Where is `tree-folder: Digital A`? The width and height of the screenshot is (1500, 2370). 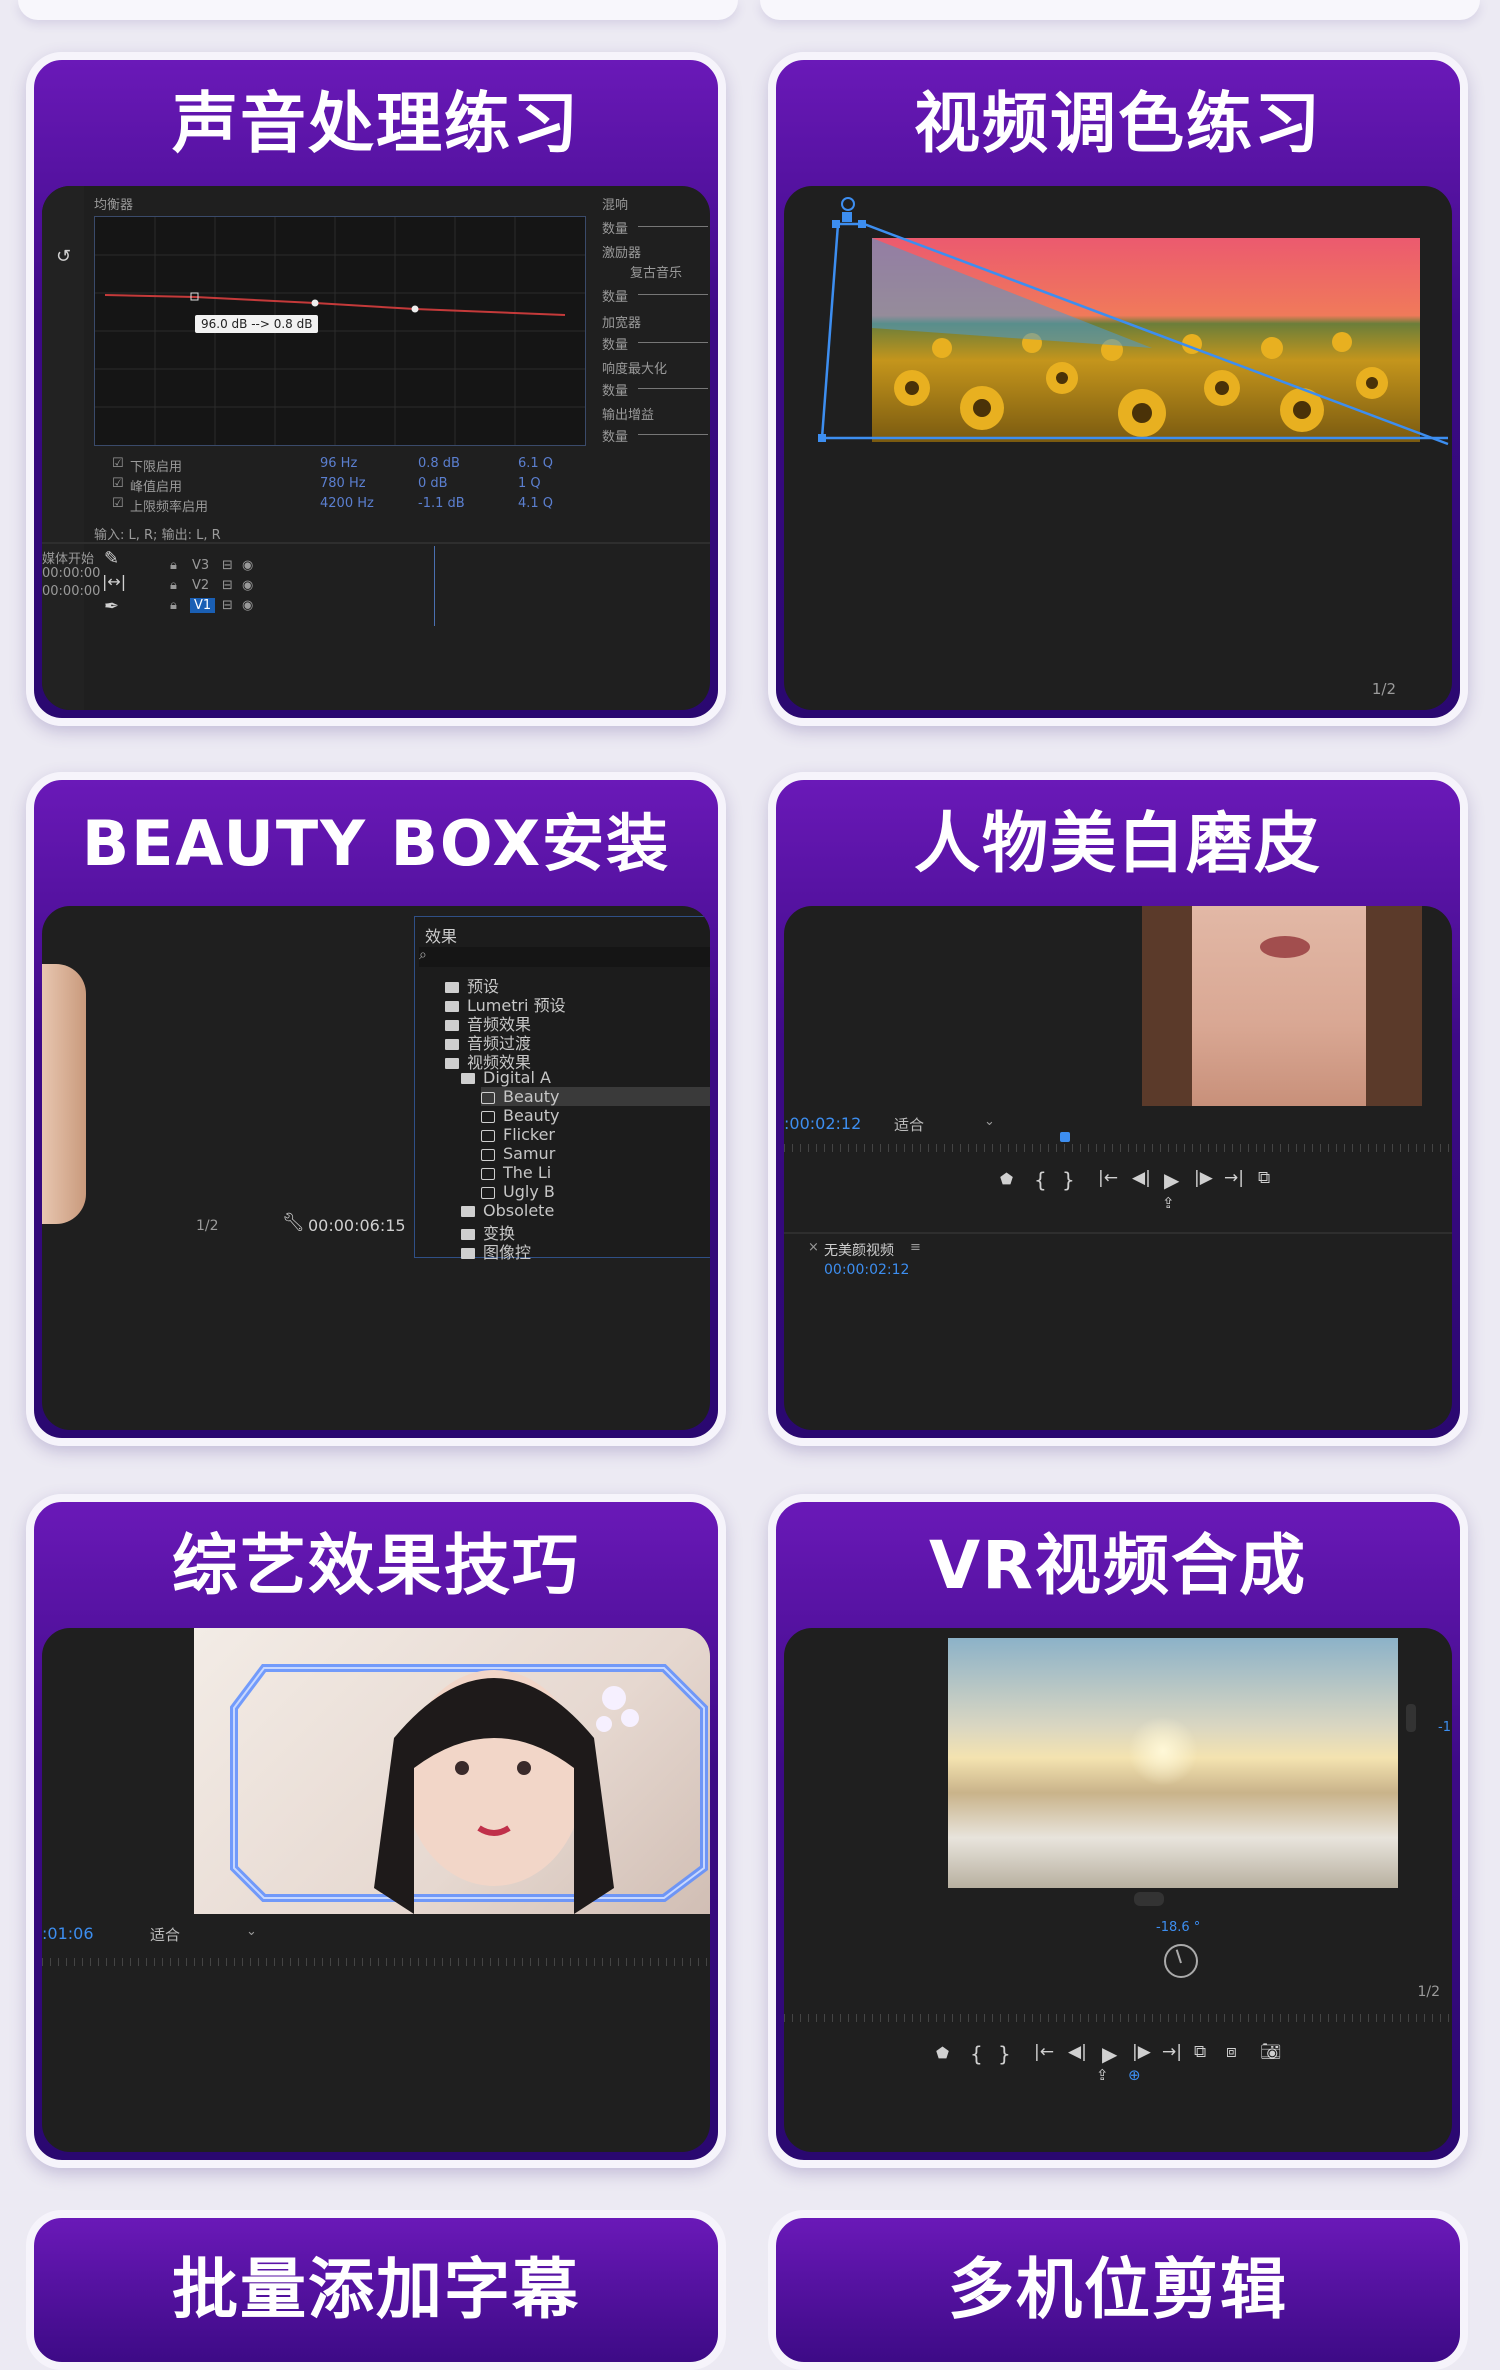 tree-folder: Digital A is located at coordinates (506, 1077).